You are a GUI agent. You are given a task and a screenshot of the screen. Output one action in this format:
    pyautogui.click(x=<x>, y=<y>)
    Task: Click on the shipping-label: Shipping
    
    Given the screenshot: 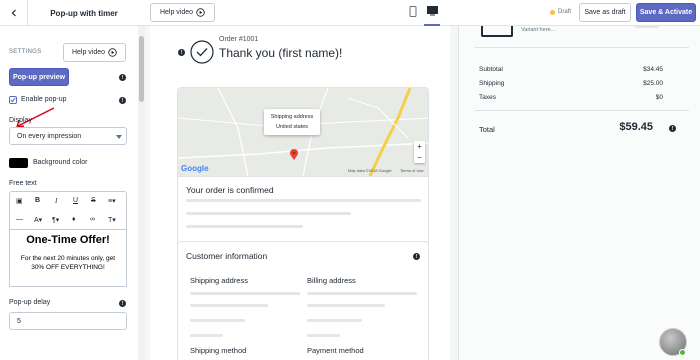 What is the action you would take?
    pyautogui.click(x=492, y=83)
    